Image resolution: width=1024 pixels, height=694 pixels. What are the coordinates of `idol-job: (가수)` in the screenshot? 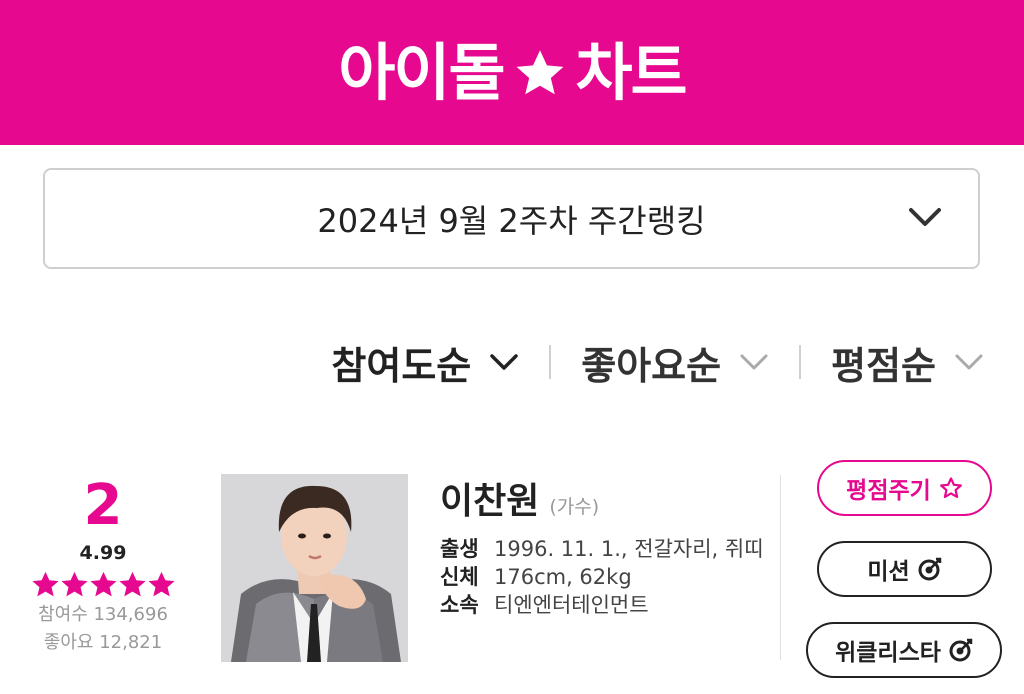 It's located at (574, 507).